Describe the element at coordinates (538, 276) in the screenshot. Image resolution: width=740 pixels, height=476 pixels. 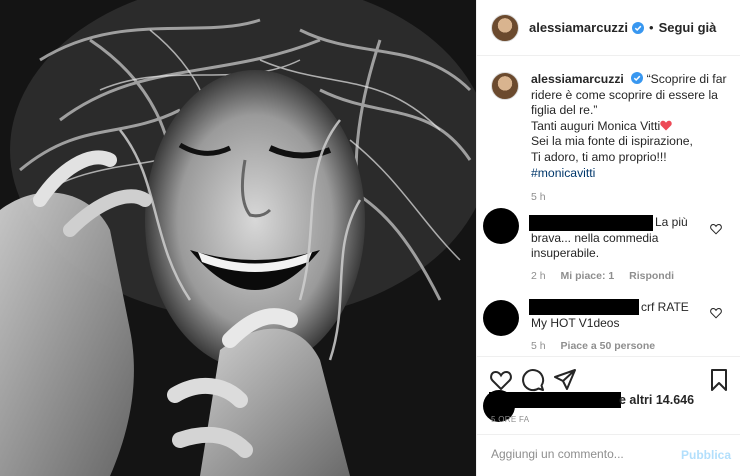
I see `comment-timestamp: 2 h` at that location.